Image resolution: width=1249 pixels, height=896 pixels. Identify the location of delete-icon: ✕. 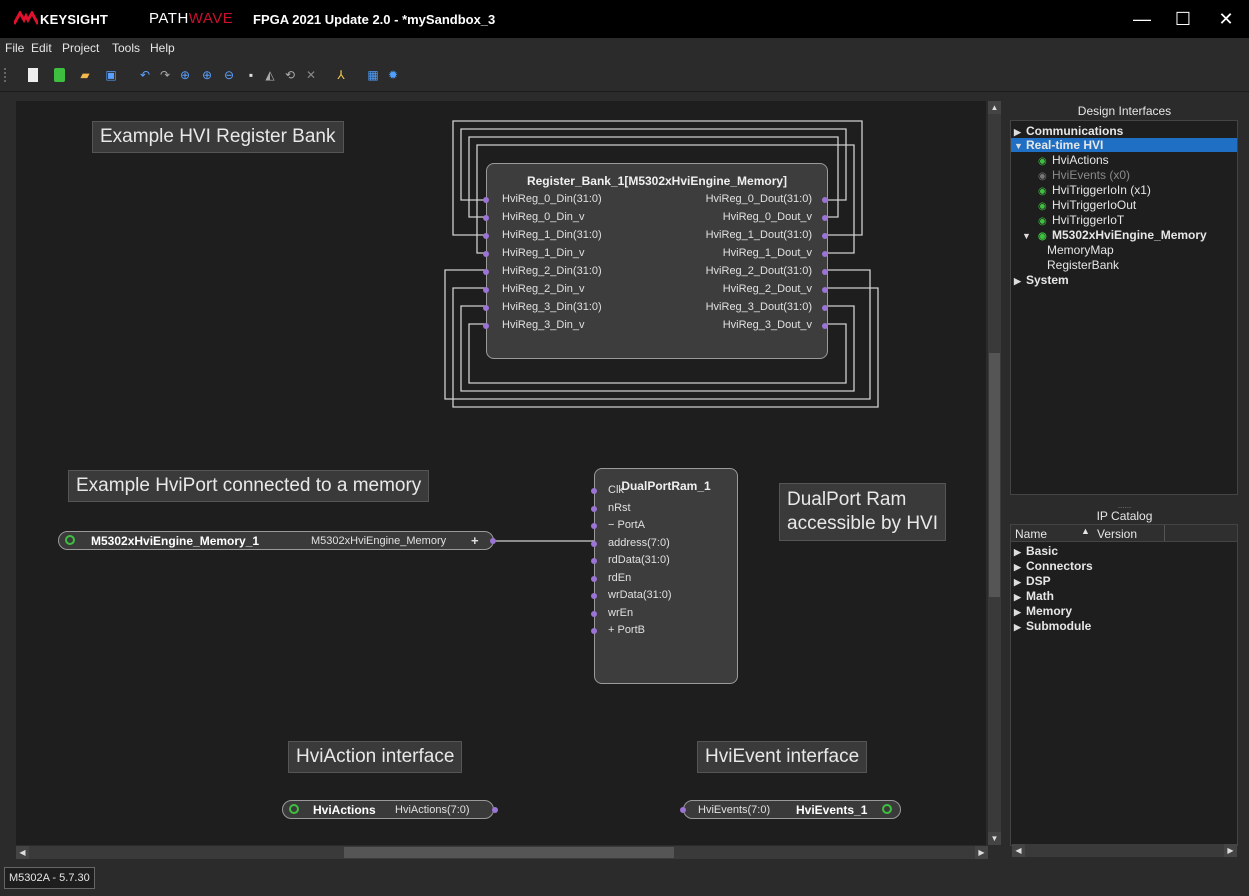
(311, 75).